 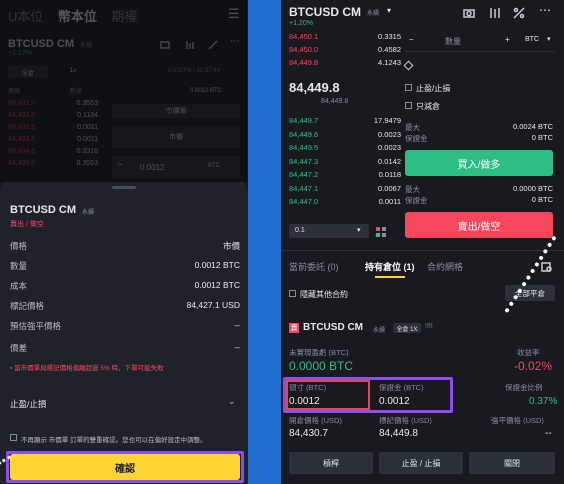 What do you see at coordinates (416, 200) in the screenshot?
I see `margin-sell-label: 保證金` at bounding box center [416, 200].